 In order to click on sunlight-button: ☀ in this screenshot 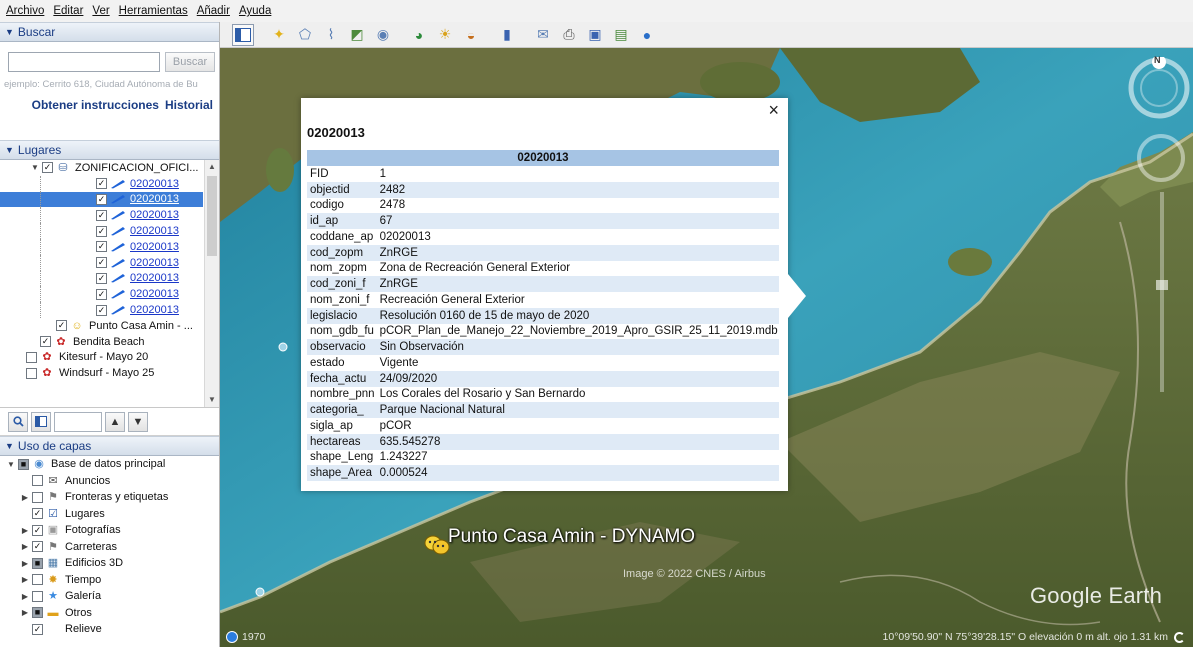, I will do `click(445, 35)`.